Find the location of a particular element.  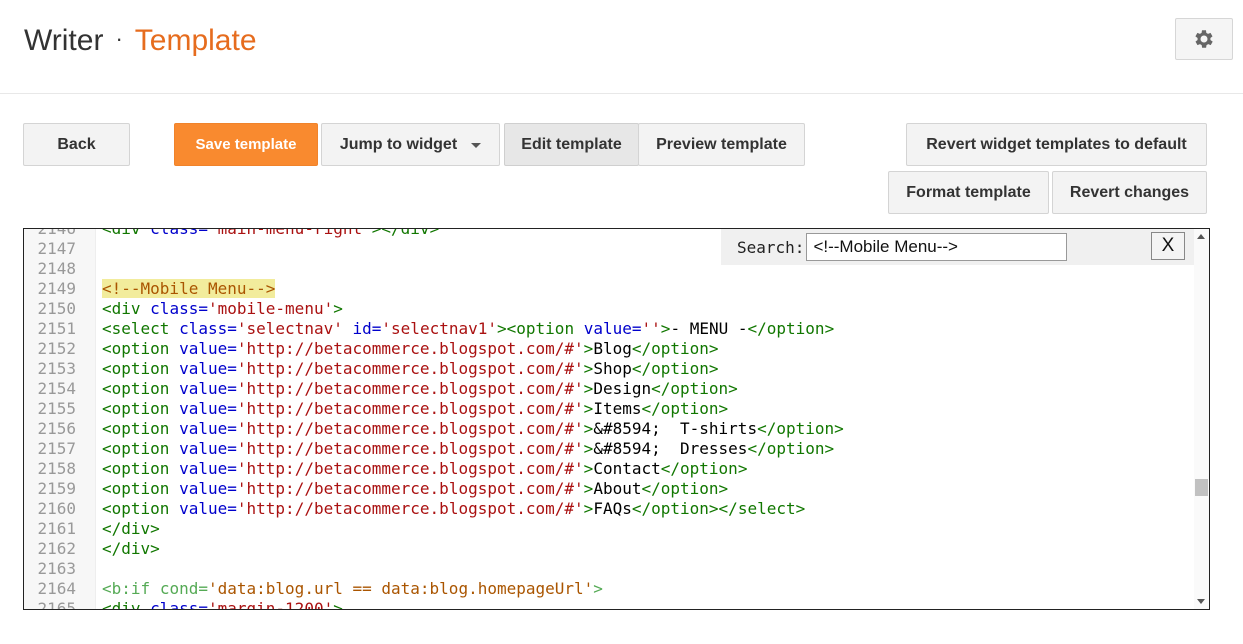

search-input is located at coordinates (937, 247).